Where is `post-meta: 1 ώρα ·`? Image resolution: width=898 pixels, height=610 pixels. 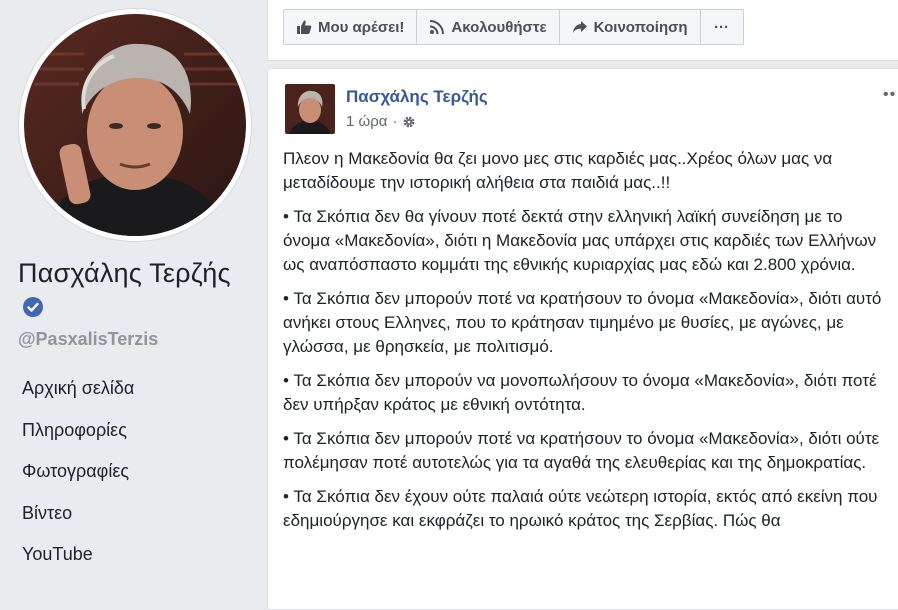 post-meta: 1 ώρα · is located at coordinates (381, 121).